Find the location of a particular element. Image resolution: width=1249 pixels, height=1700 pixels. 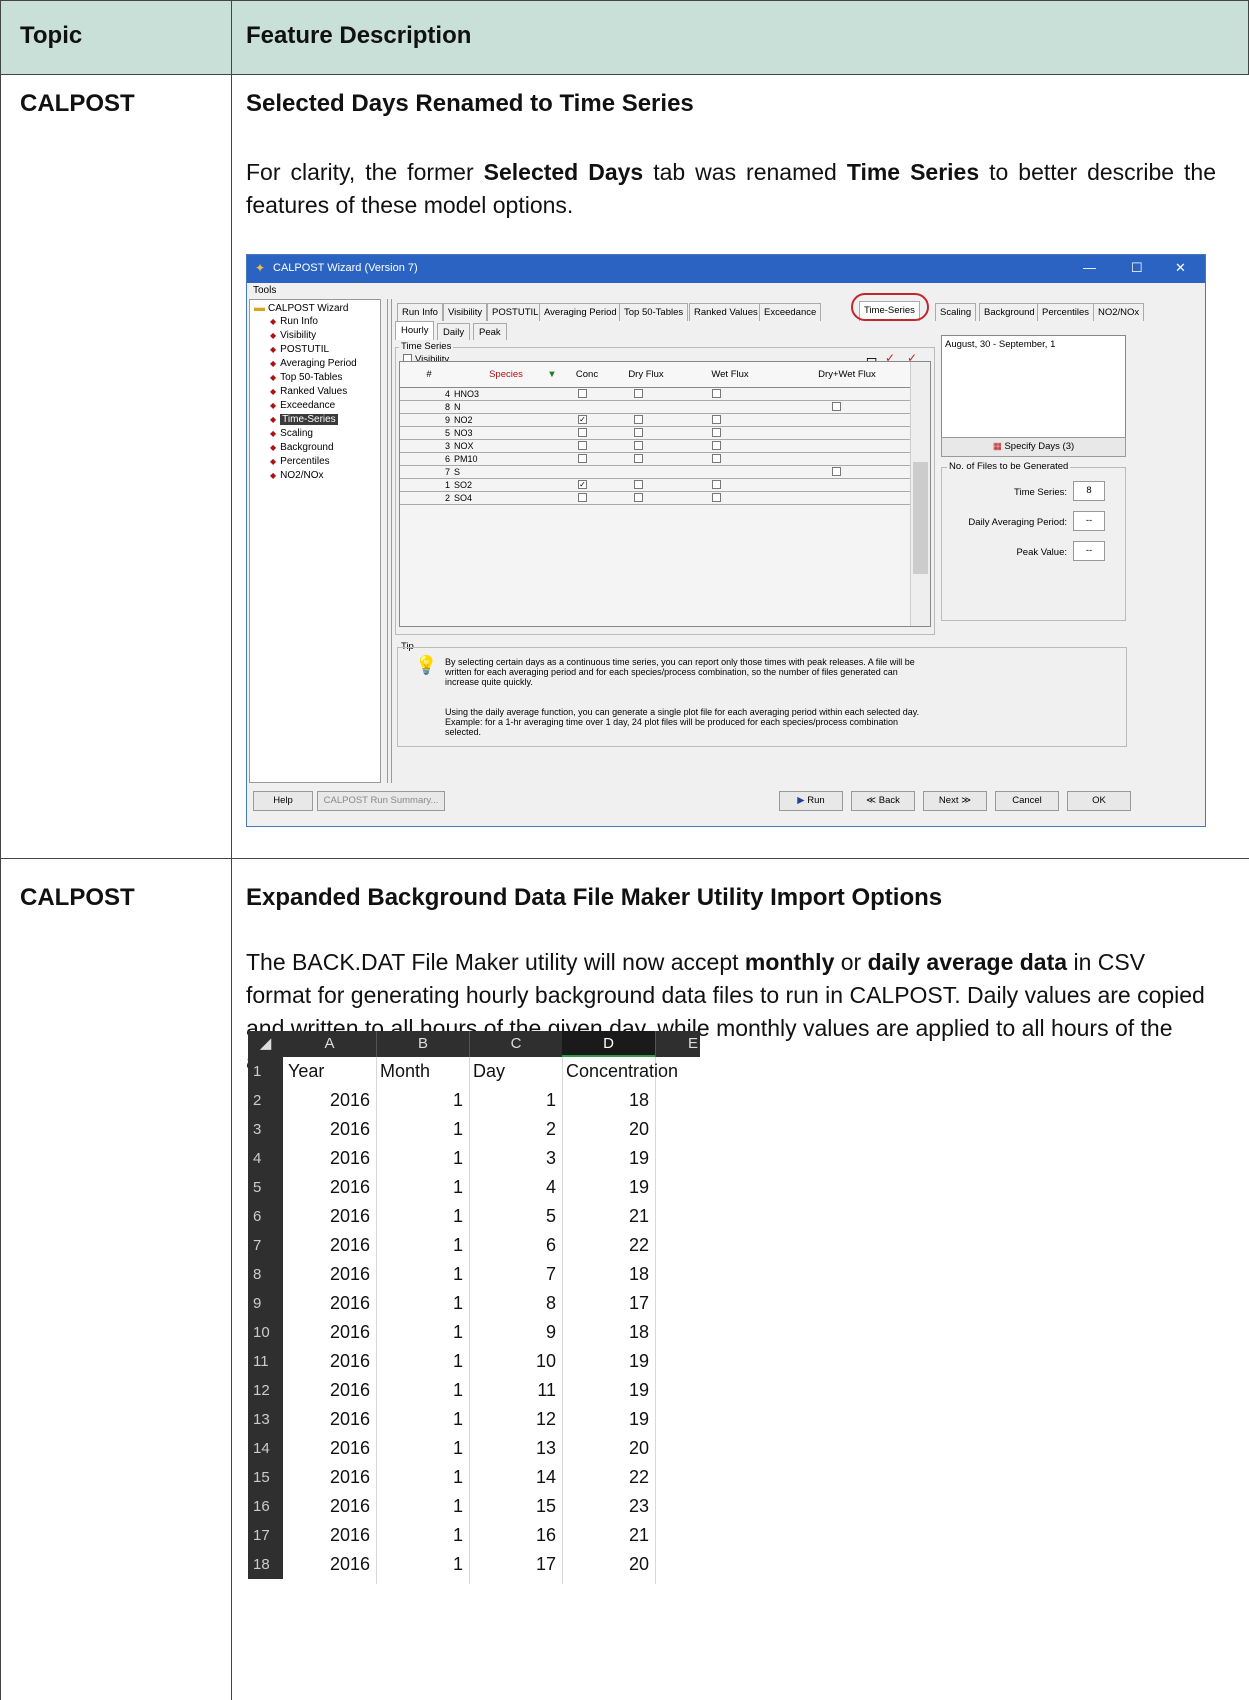

grid-row: 8N is located at coordinates (655, 408).